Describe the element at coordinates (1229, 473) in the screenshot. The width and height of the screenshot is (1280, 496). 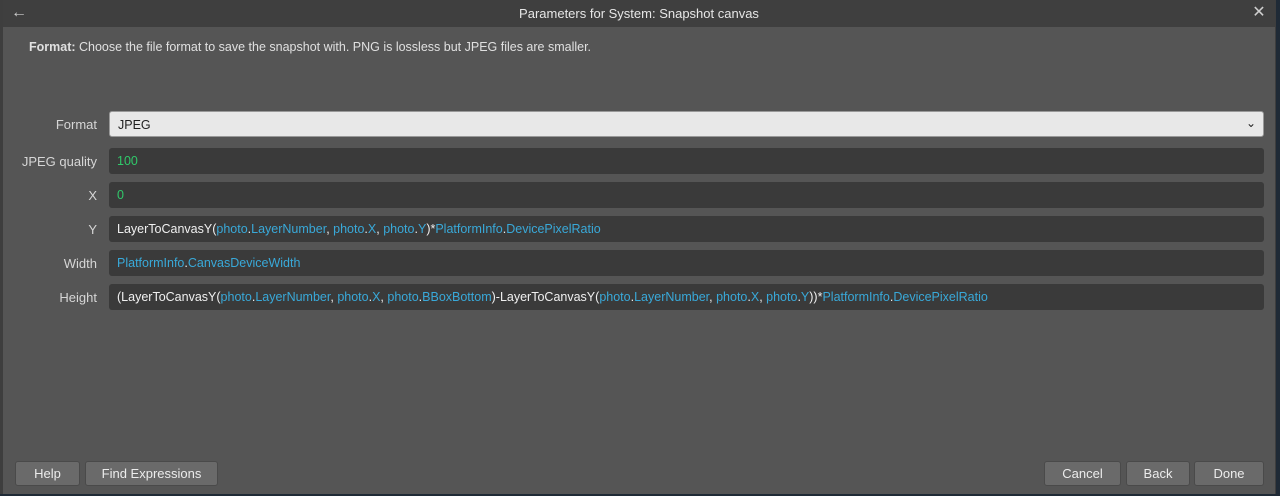
I see `done-button: Done` at that location.